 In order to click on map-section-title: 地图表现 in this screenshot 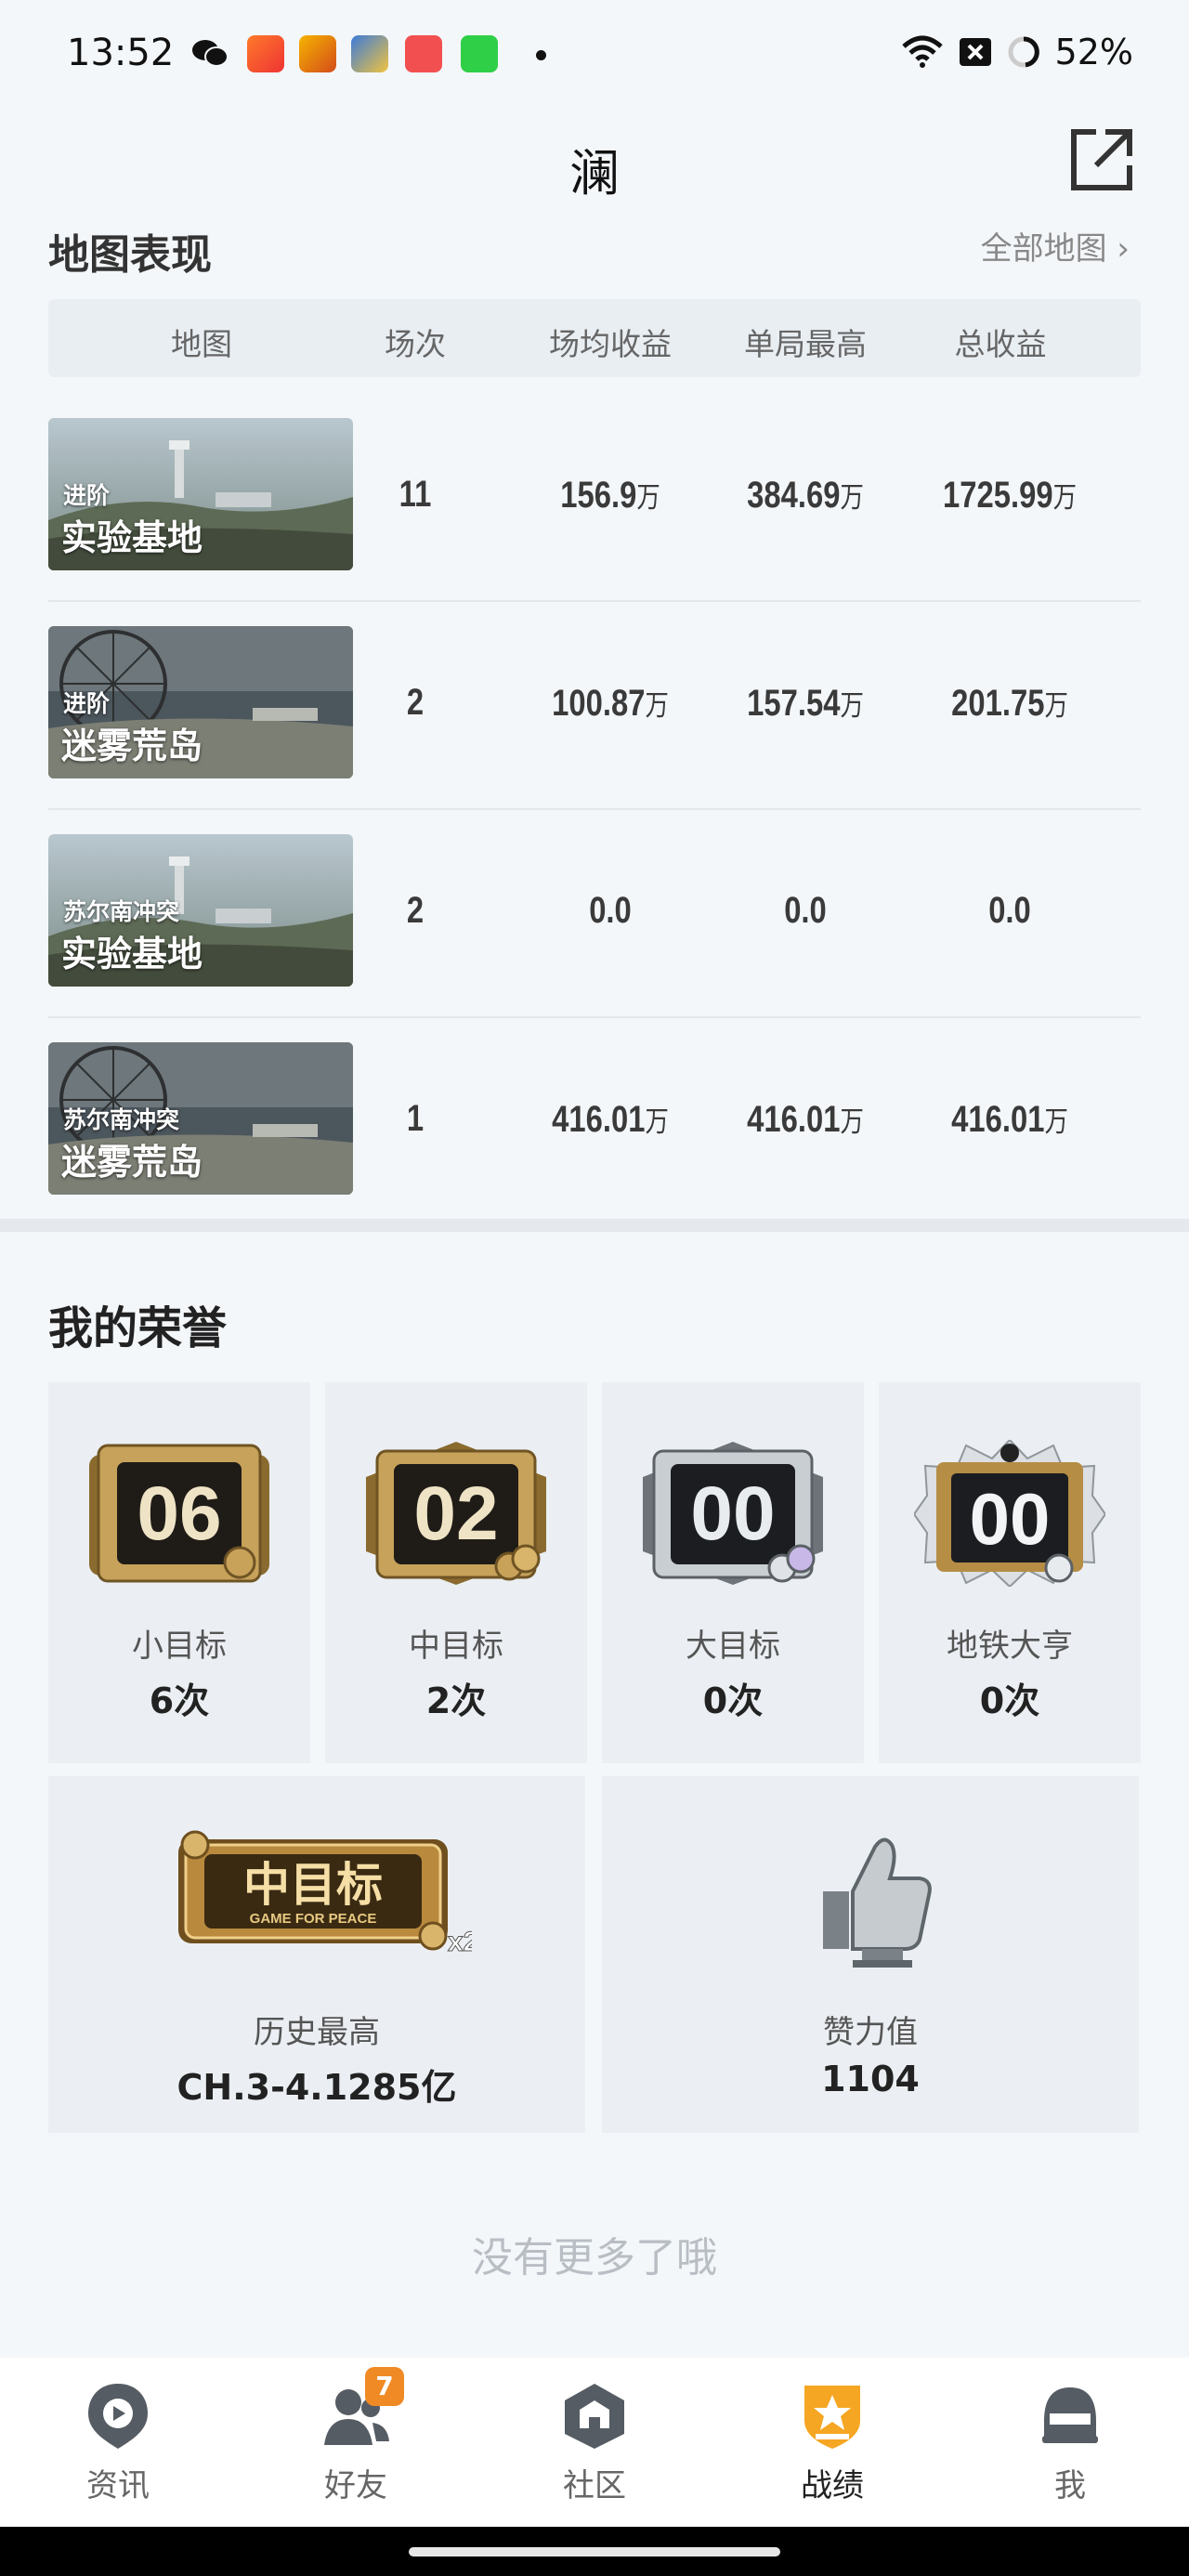, I will do `click(130, 255)`.